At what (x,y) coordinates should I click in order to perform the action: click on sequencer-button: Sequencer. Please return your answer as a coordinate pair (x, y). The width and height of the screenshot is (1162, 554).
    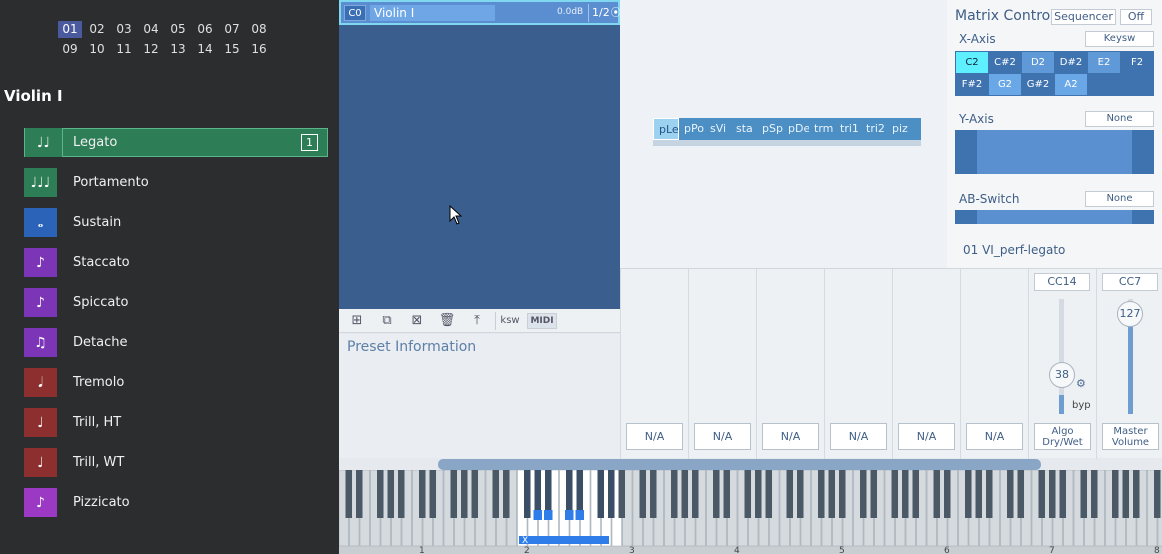
    Looking at the image, I should click on (1083, 17).